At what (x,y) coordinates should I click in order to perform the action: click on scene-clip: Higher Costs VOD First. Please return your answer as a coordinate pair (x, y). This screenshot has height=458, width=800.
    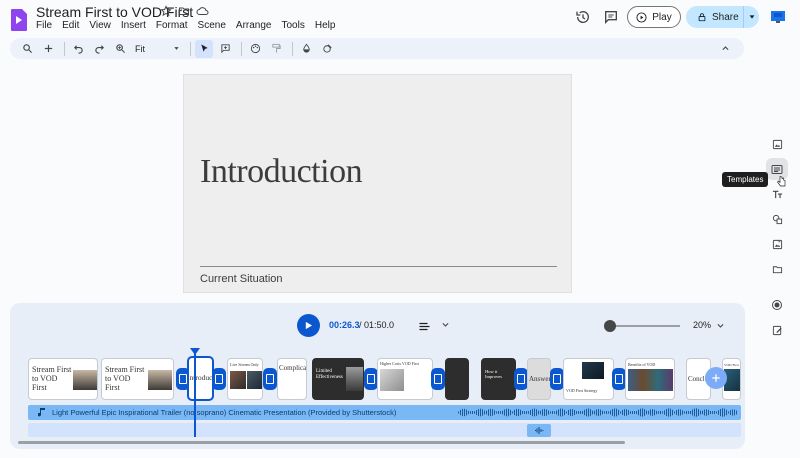
    Looking at the image, I should click on (405, 379).